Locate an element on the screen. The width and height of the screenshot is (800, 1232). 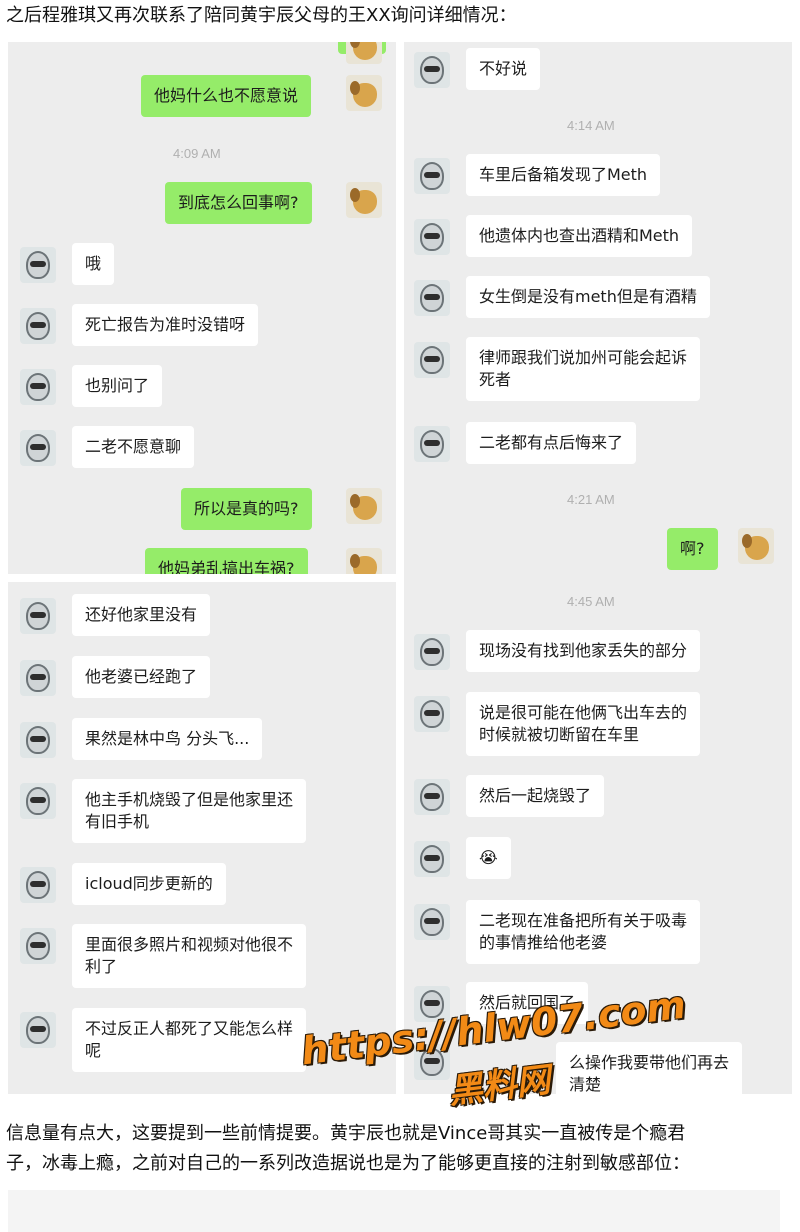
chat-message-incoming: 他遗体内也查出酒精和Meth is located at coordinates (579, 236).